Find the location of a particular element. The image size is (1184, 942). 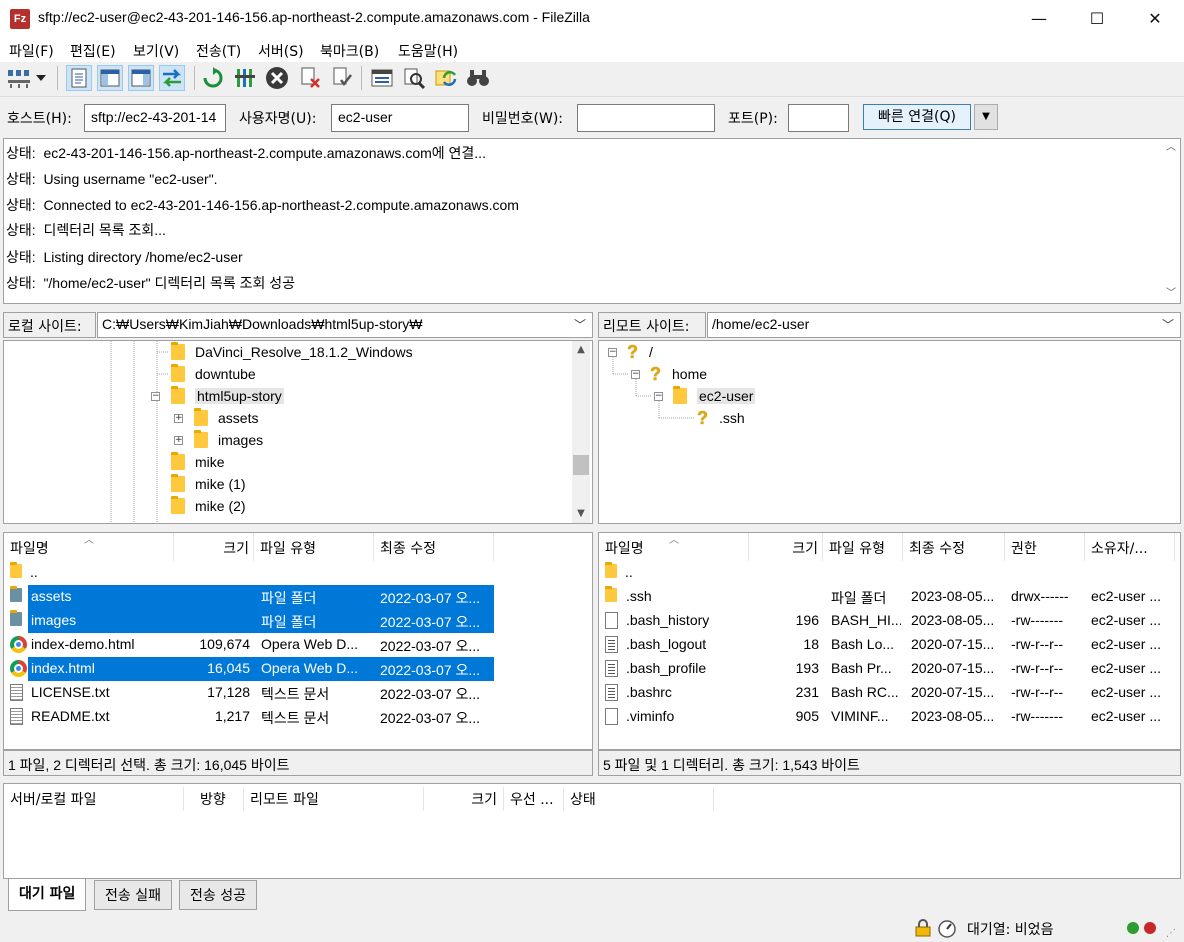

host-input: sftp://ec2-43-201-14 is located at coordinates (155, 118).